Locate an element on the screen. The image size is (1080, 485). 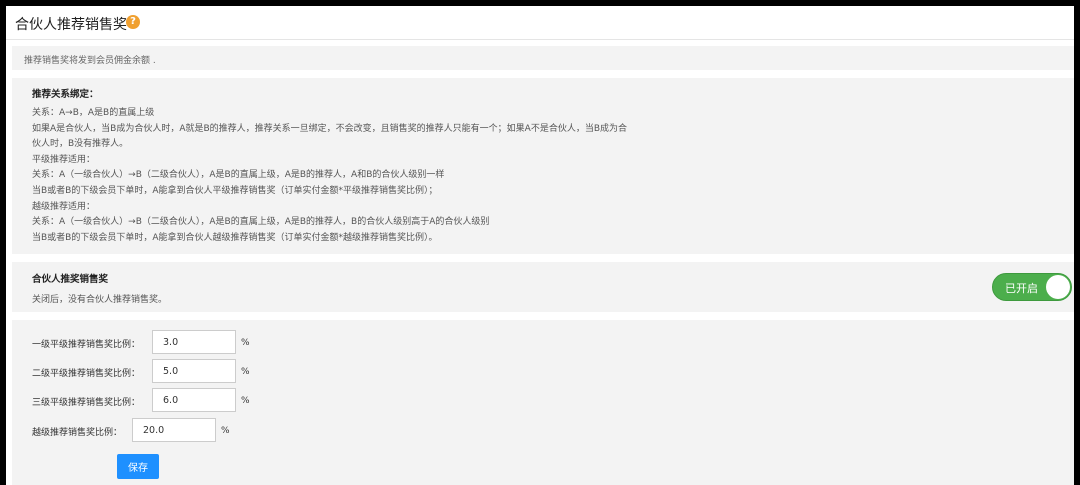
save-button: 保存 is located at coordinates (138, 466).